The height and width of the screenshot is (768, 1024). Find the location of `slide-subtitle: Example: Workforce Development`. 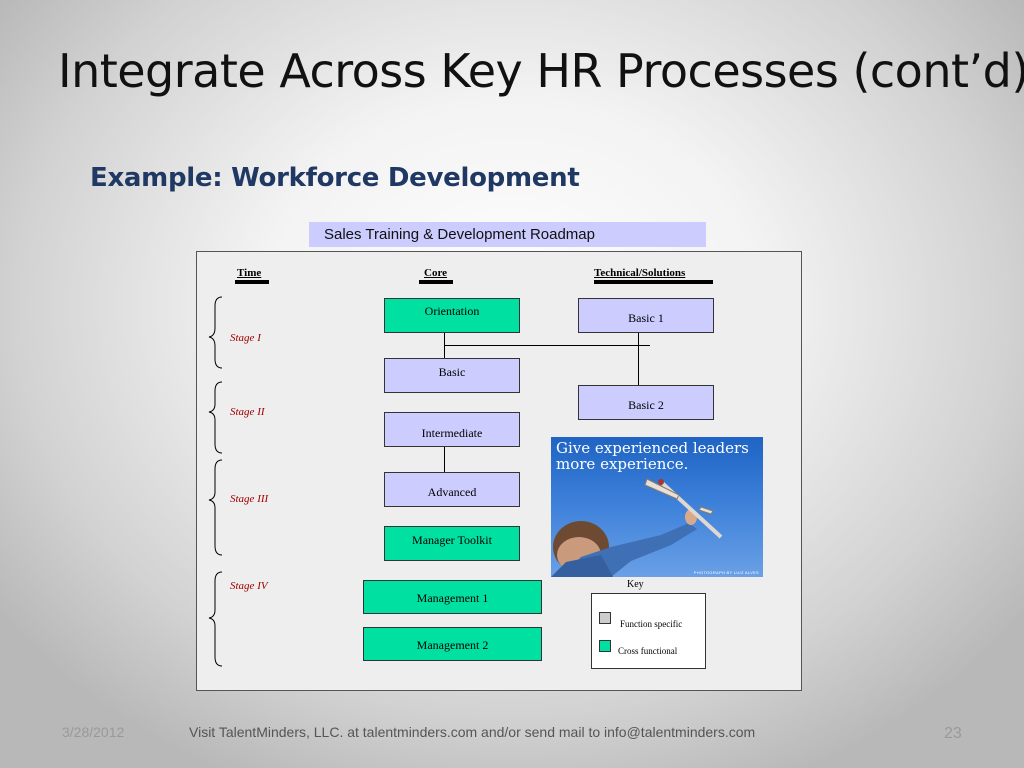

slide-subtitle: Example: Workforce Development is located at coordinates (335, 178).